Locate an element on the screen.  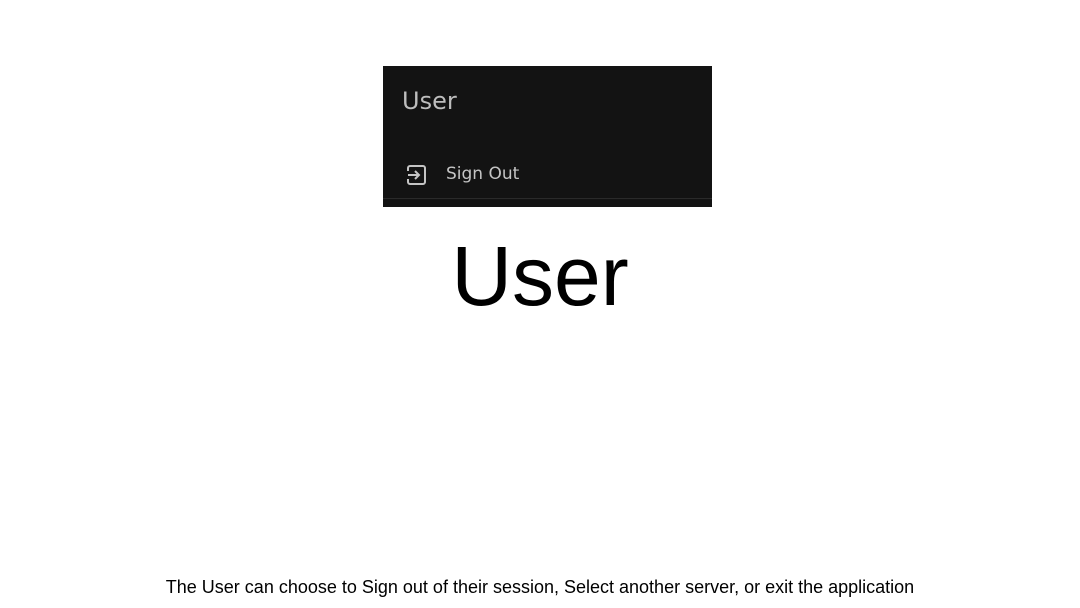
user-menu-panel: User Sign Out is located at coordinates (547, 136).